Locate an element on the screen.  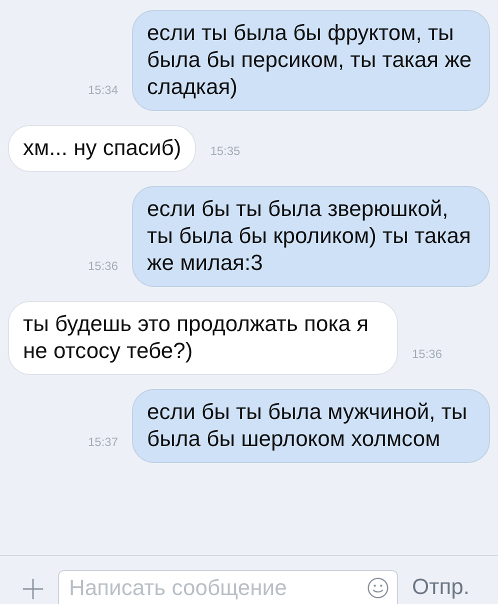
received-message: ты будешь это продолжать пока я не отсосу тебе?) is located at coordinates (203, 338).